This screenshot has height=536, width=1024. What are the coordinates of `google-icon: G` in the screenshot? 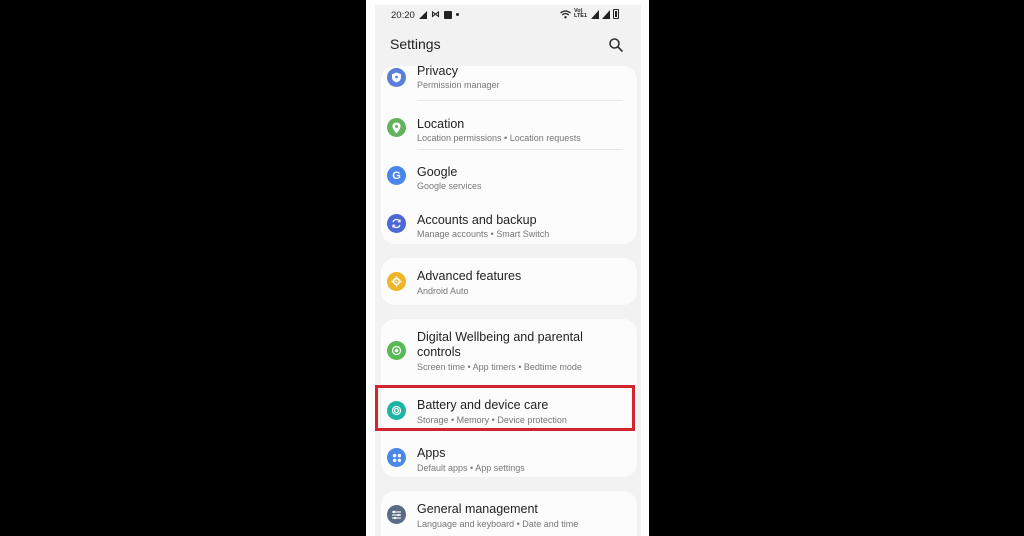 It's located at (396, 175).